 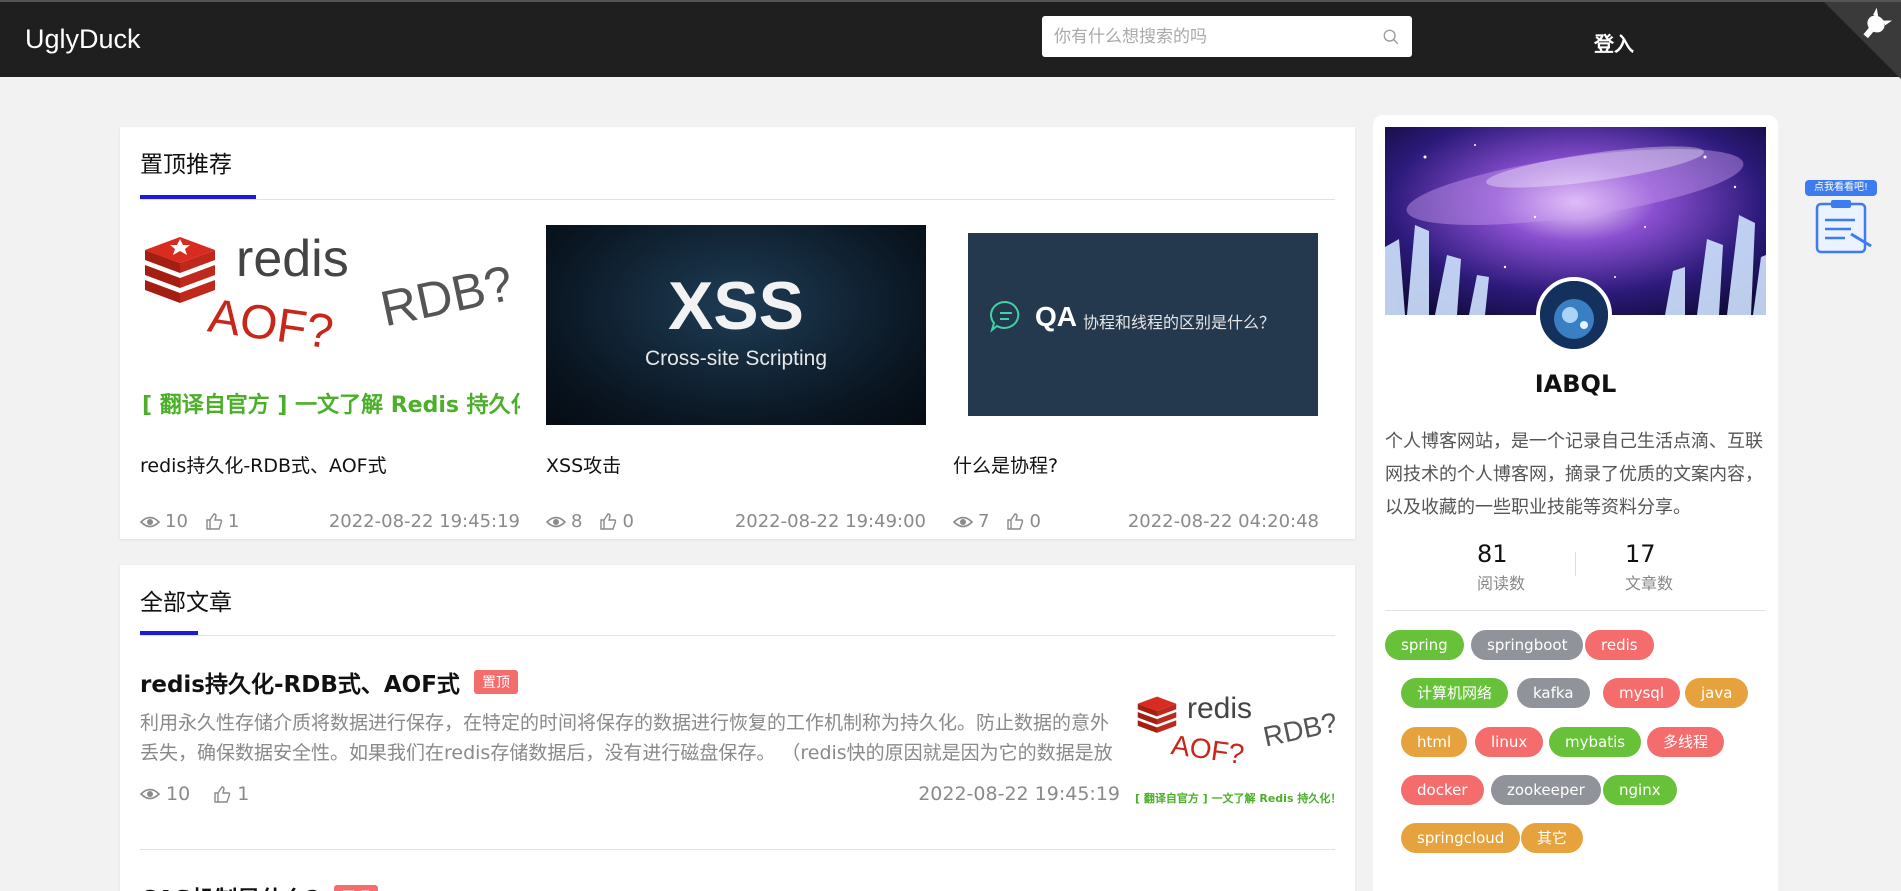 I want to click on tag-java: java, so click(x=1717, y=693).